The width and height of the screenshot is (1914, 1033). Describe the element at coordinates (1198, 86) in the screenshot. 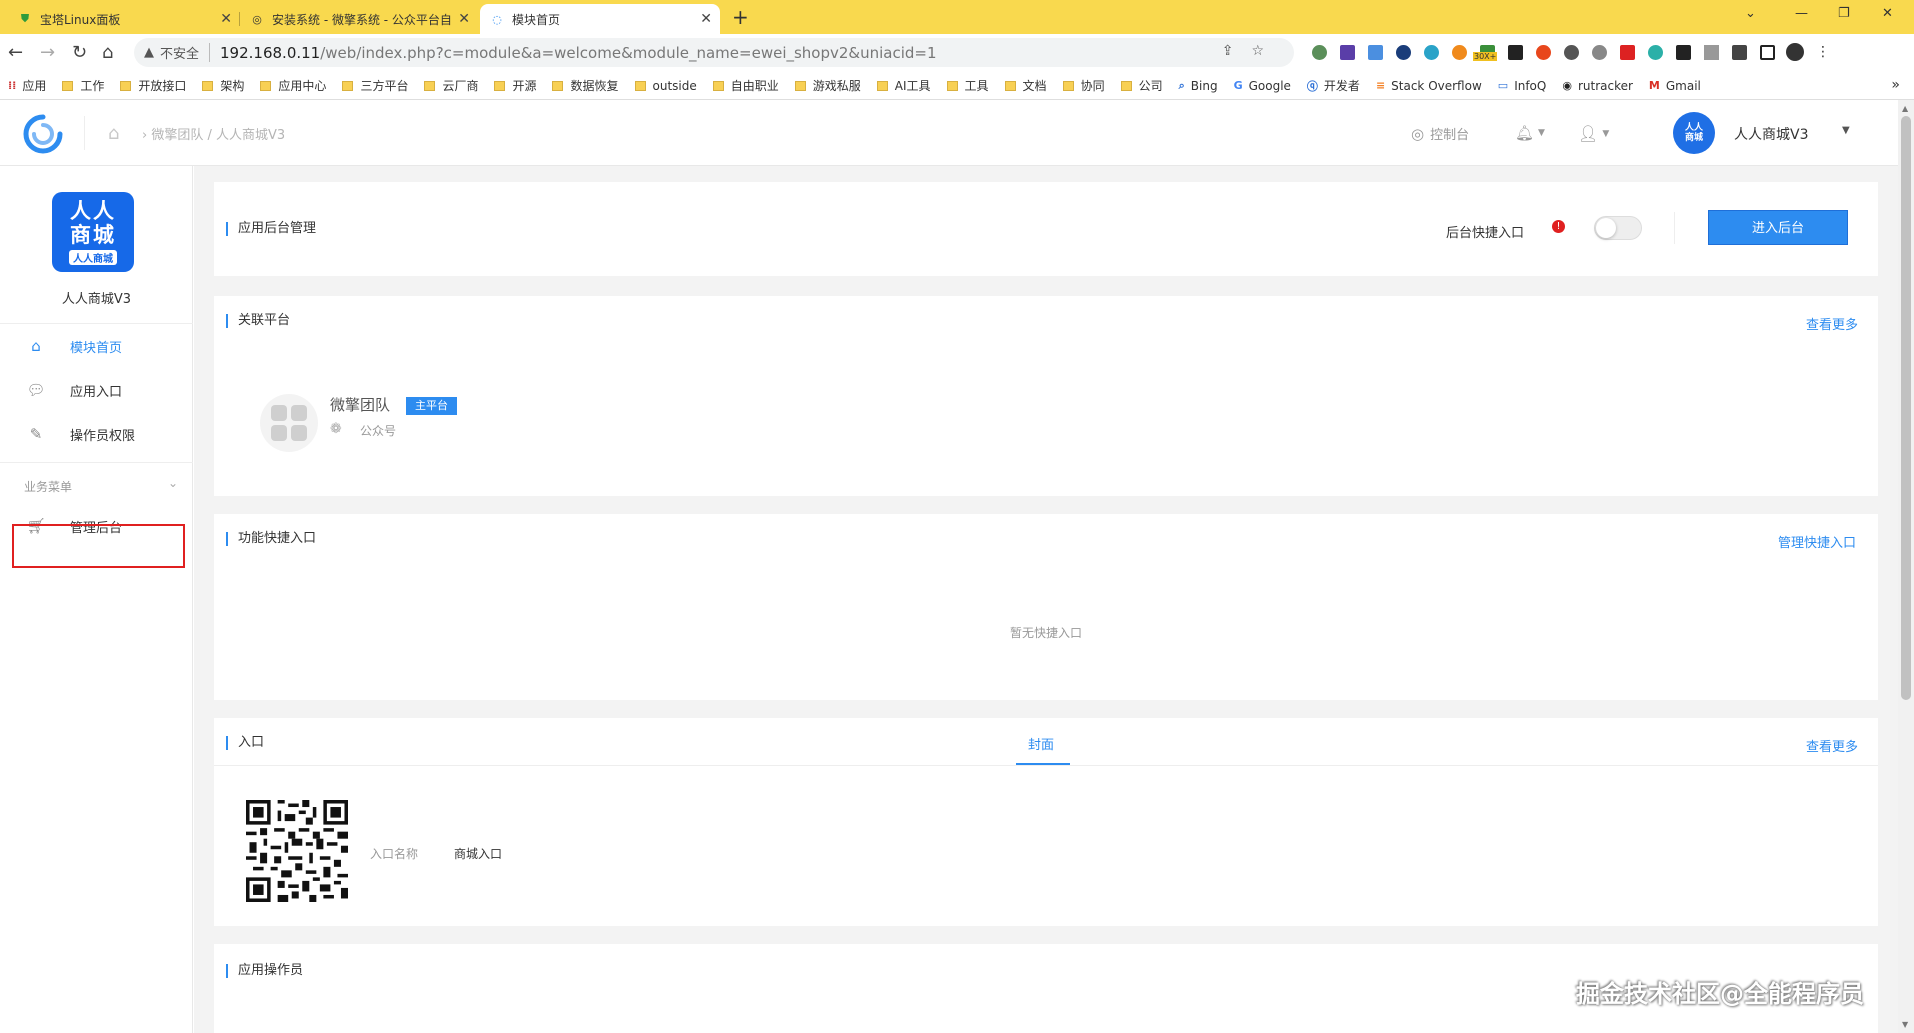

I see `bookmark-link: ⌕ Bing` at that location.